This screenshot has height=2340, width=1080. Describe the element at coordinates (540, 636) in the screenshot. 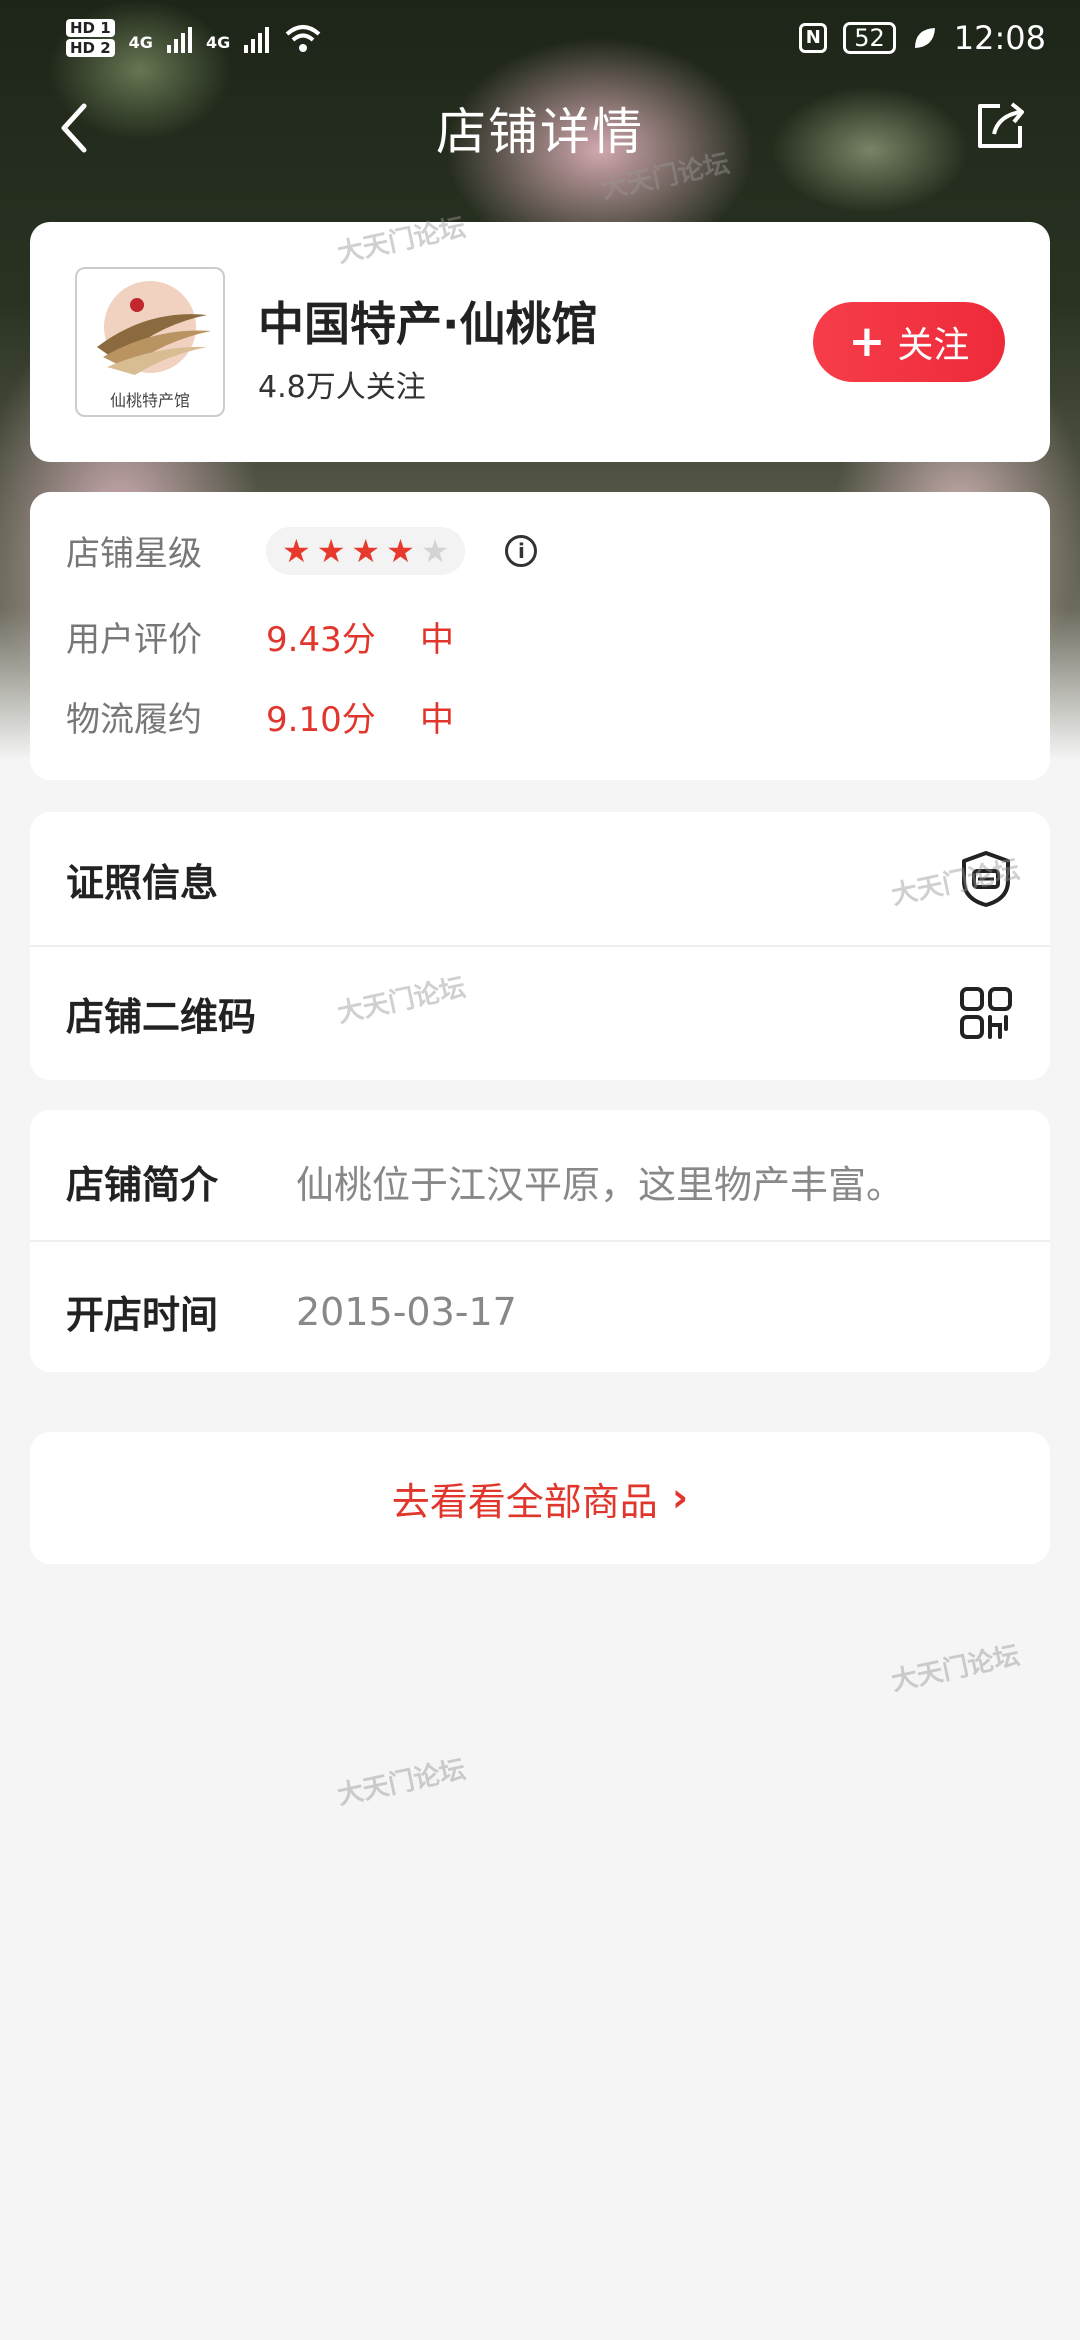

I see `rating-card: 店铺星级 ★ ★ ★ ★ ★ i 用户评价 9.43分 中 物流履约 9.10分 中` at that location.